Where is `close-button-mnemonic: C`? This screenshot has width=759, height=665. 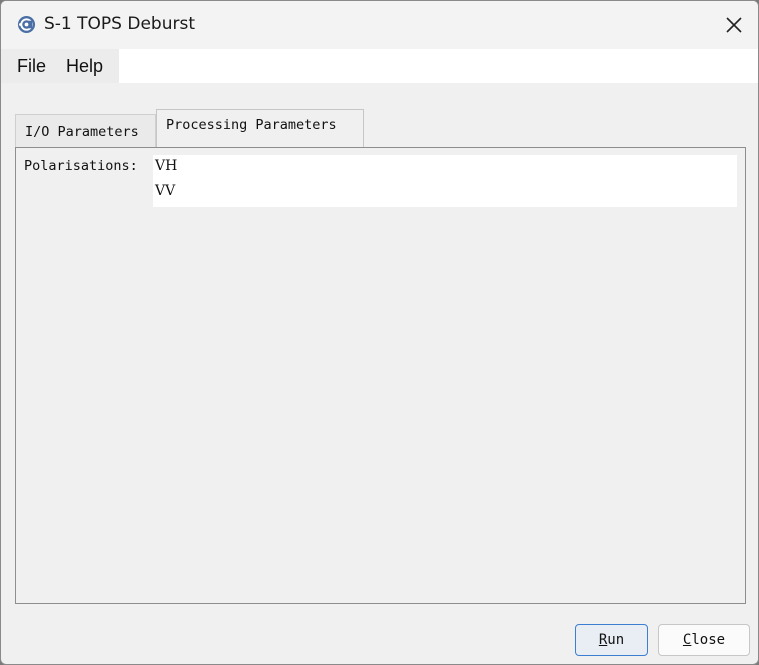
close-button-mnemonic: C is located at coordinates (687, 640).